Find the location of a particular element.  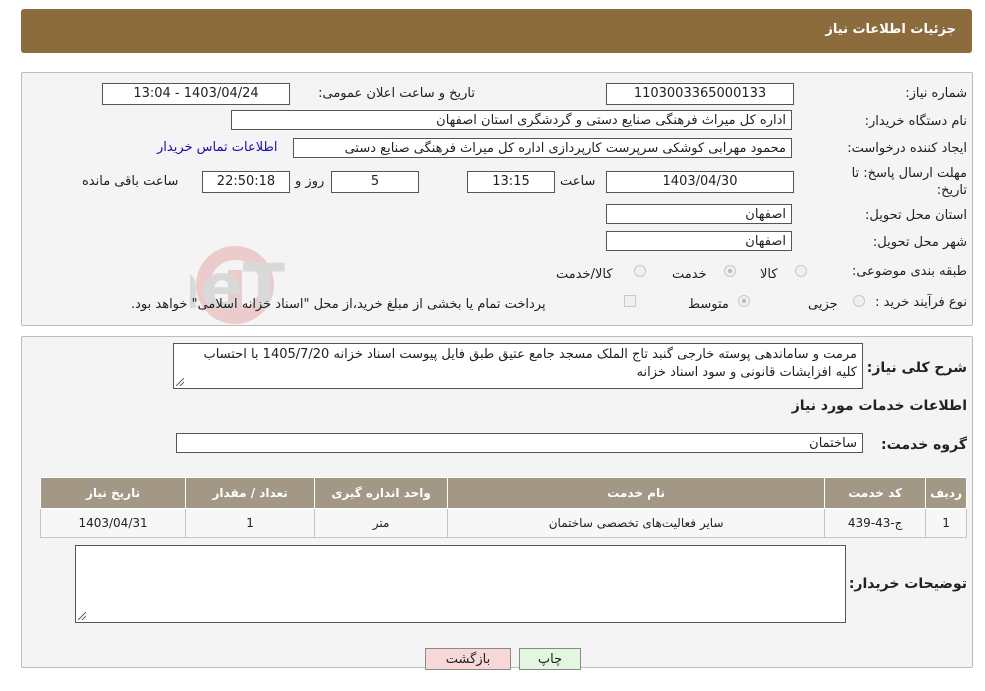

requester-label: ایجاد کننده درخواست: is located at coordinates (907, 148).